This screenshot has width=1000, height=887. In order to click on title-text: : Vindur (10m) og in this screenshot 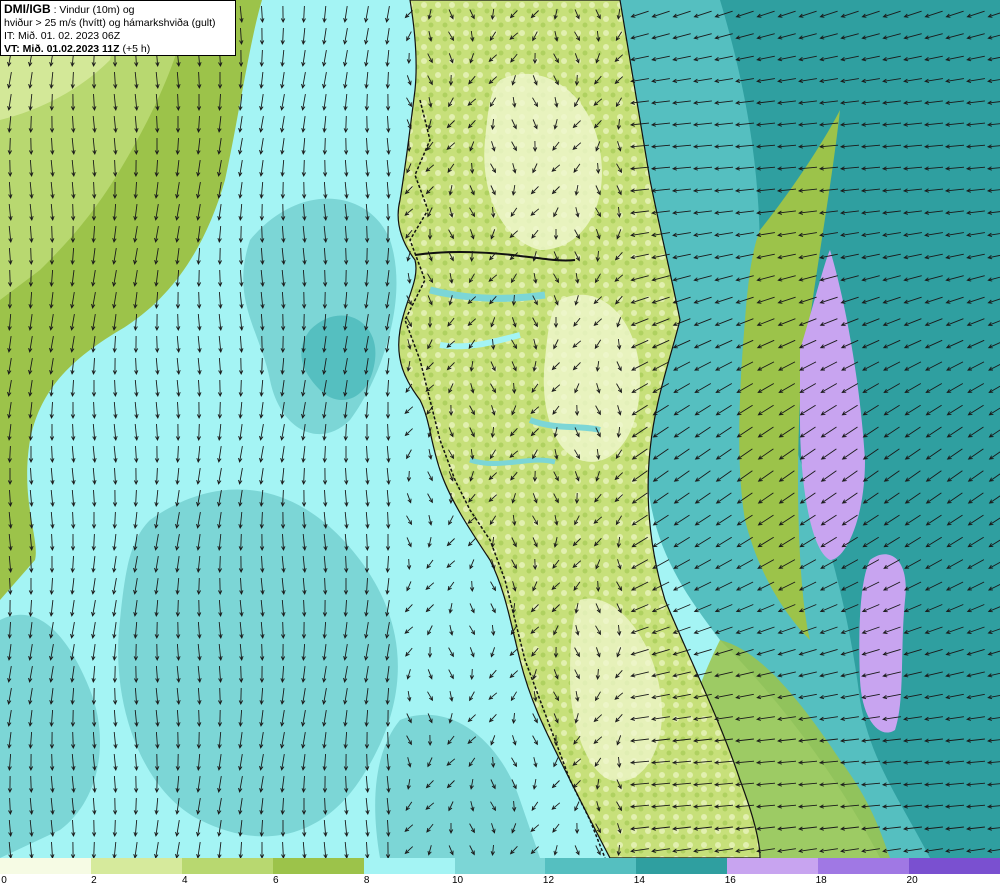, I will do `click(92, 10)`.